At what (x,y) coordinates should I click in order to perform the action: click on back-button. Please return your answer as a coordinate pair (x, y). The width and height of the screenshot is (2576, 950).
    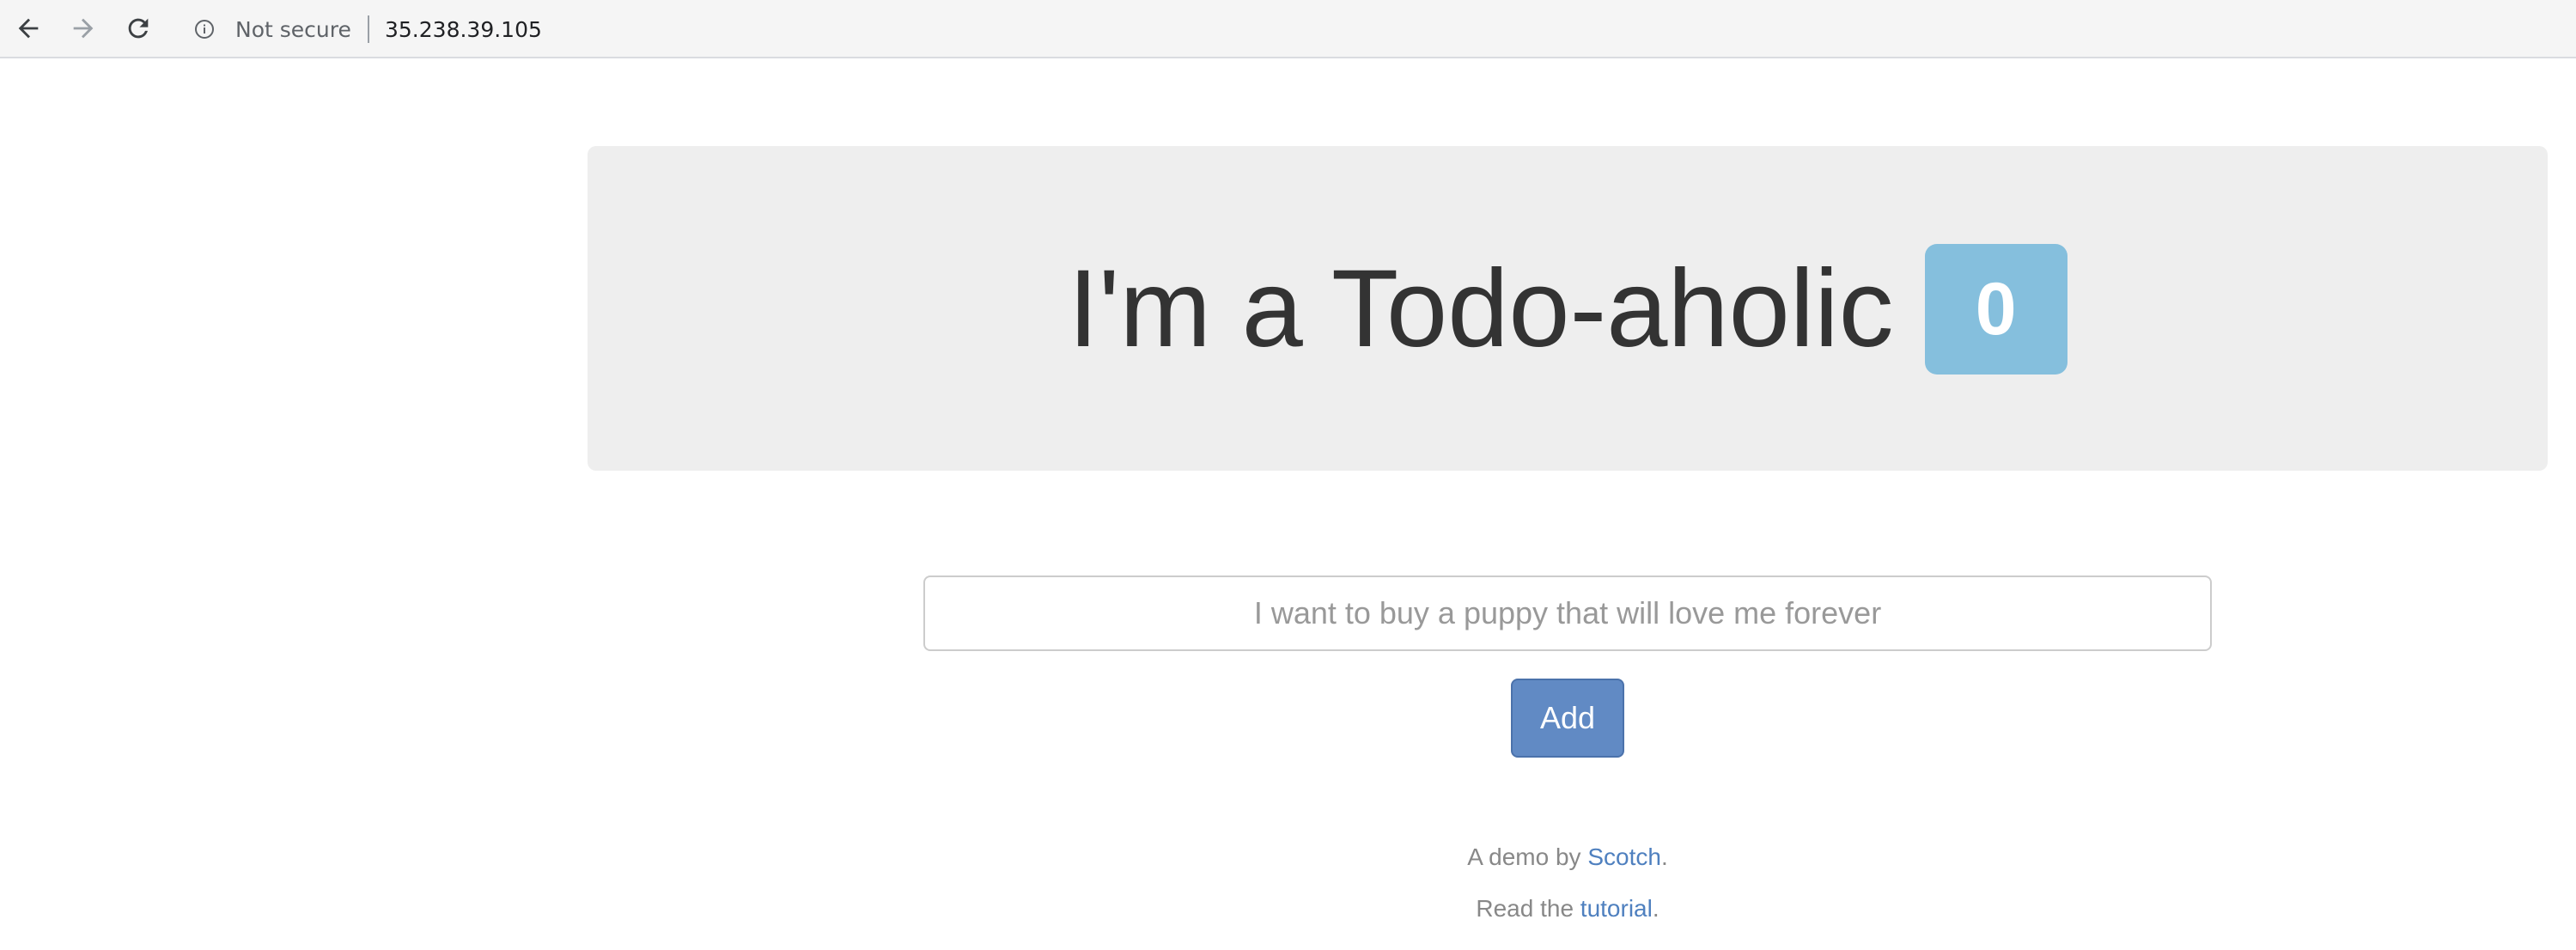
    Looking at the image, I should click on (28, 28).